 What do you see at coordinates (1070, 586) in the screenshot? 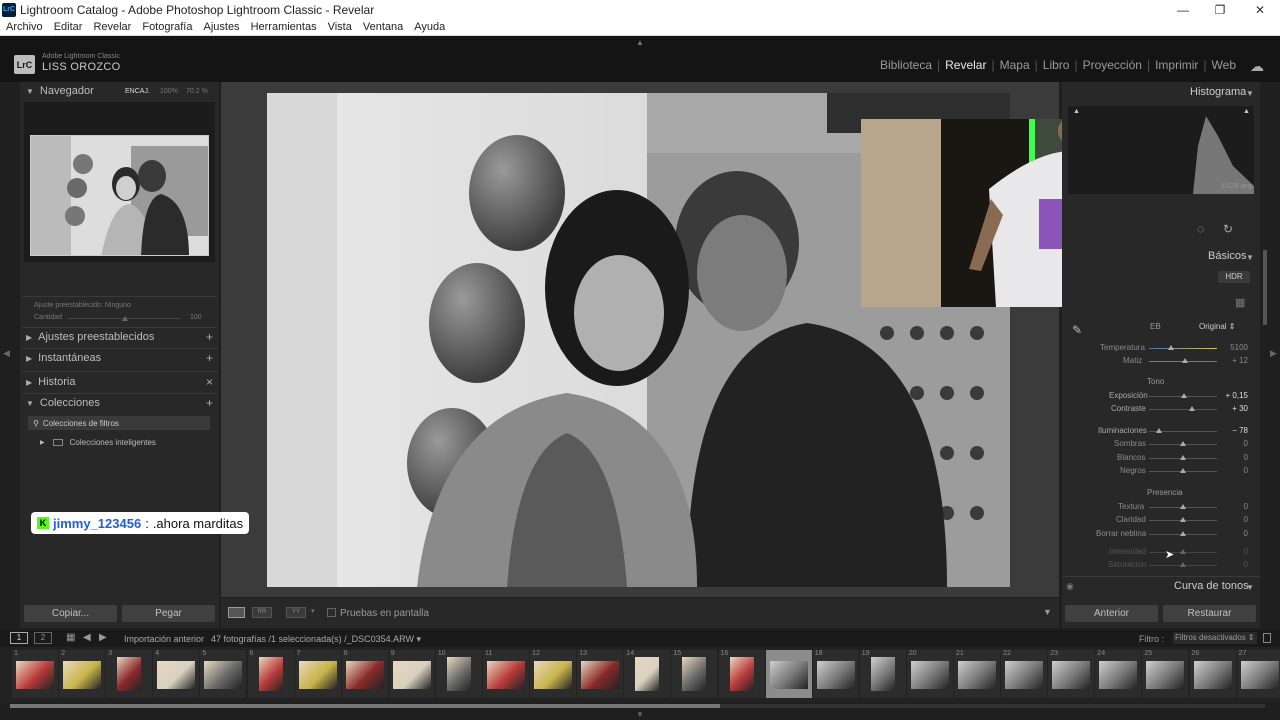
I see `visibility-eye-icon: ◉` at bounding box center [1070, 586].